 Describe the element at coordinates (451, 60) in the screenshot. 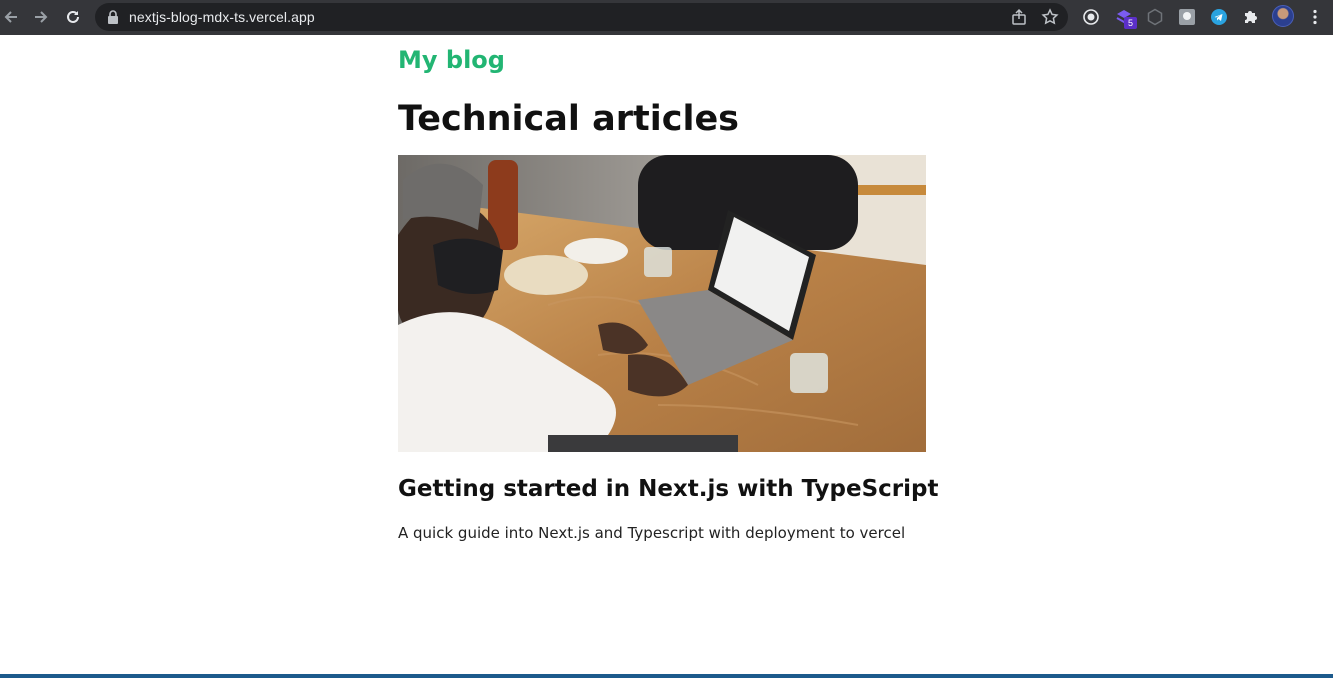

I see `site-title-link: My blog` at that location.